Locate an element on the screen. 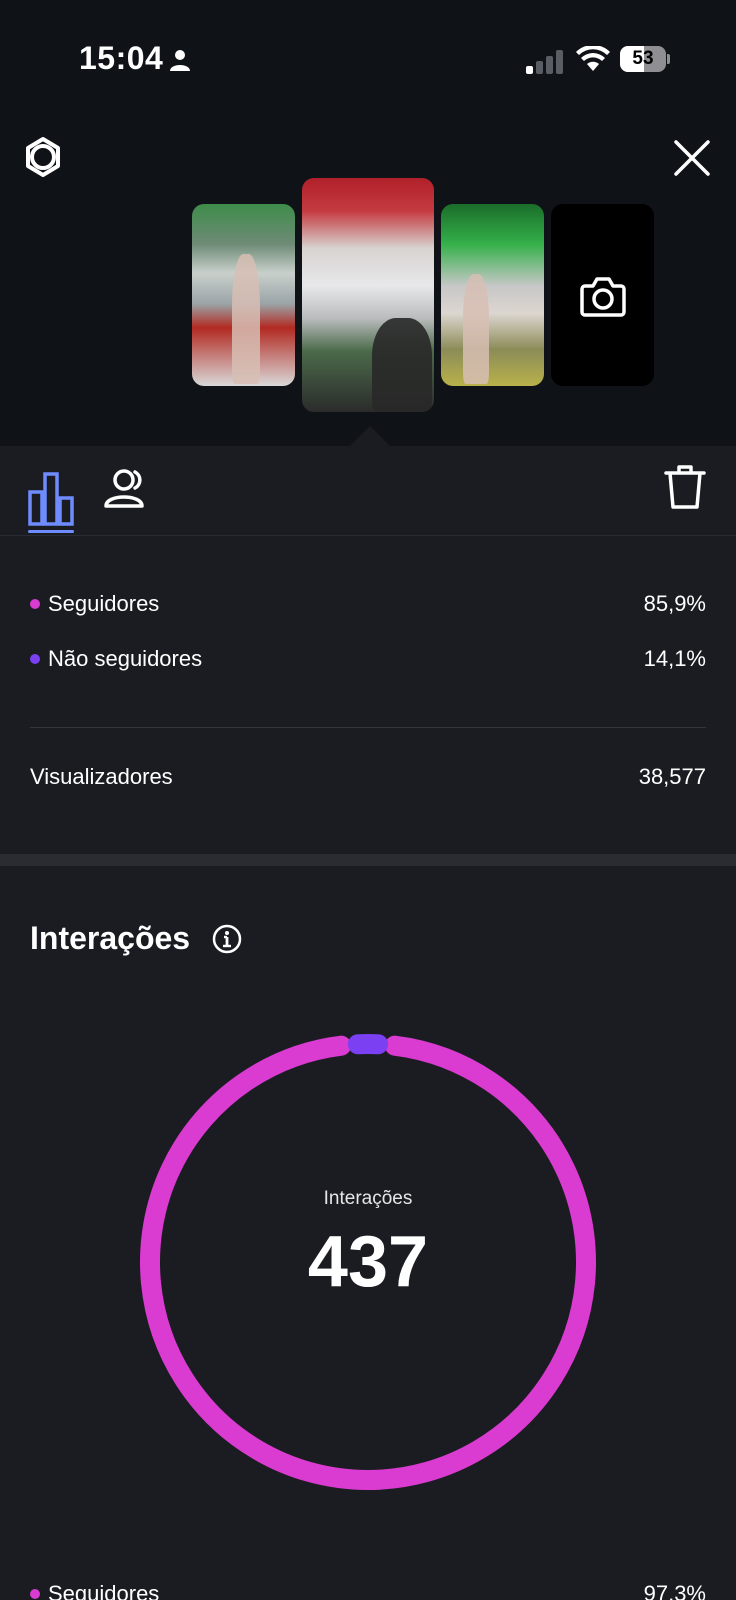 The height and width of the screenshot is (1600, 736). trash-icon is located at coordinates (685, 487).